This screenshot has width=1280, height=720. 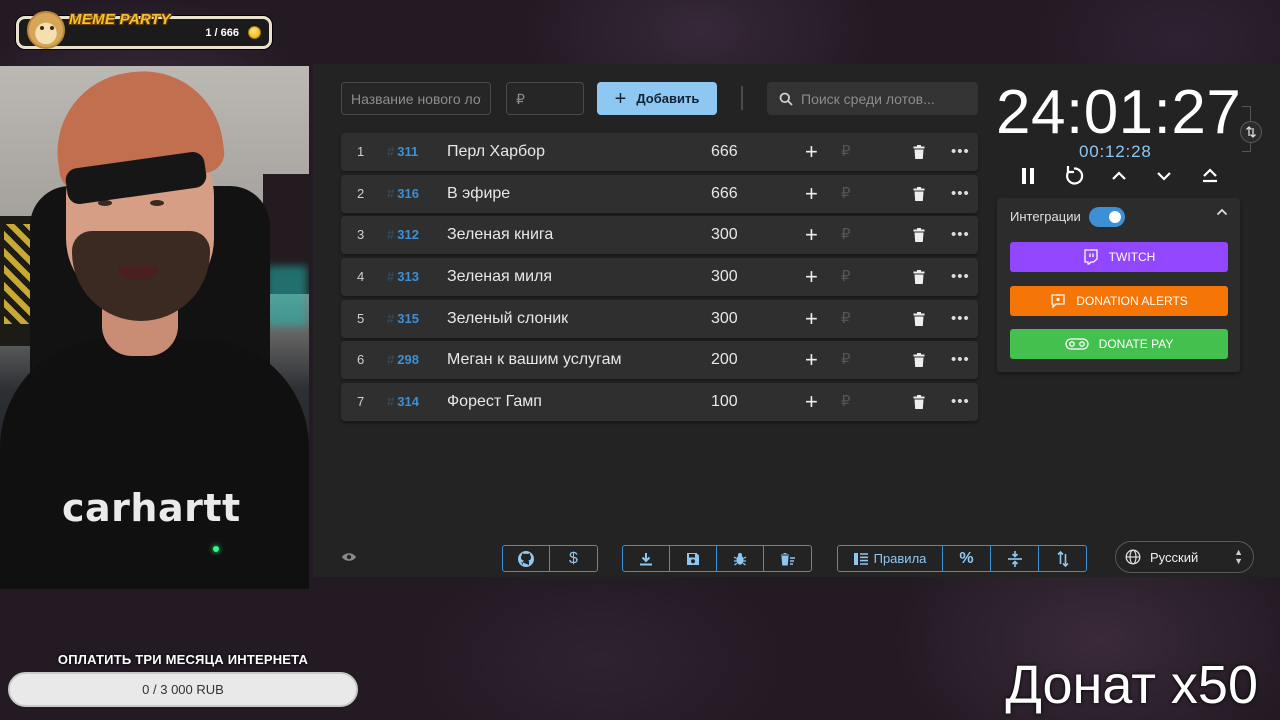 What do you see at coordinates (151, 508) in the screenshot?
I see `shirt-brand-text: carhartt` at bounding box center [151, 508].